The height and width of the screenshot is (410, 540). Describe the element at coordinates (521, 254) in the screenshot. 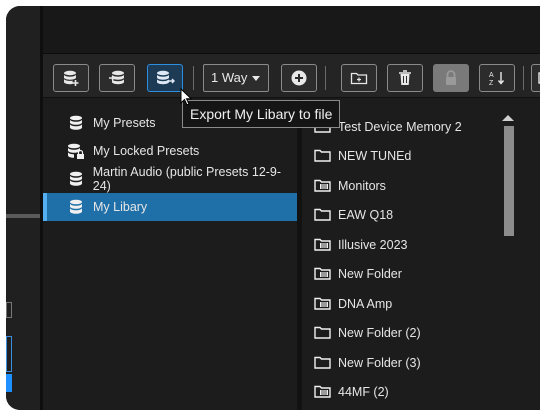

I see `file-list-scrollbar` at that location.